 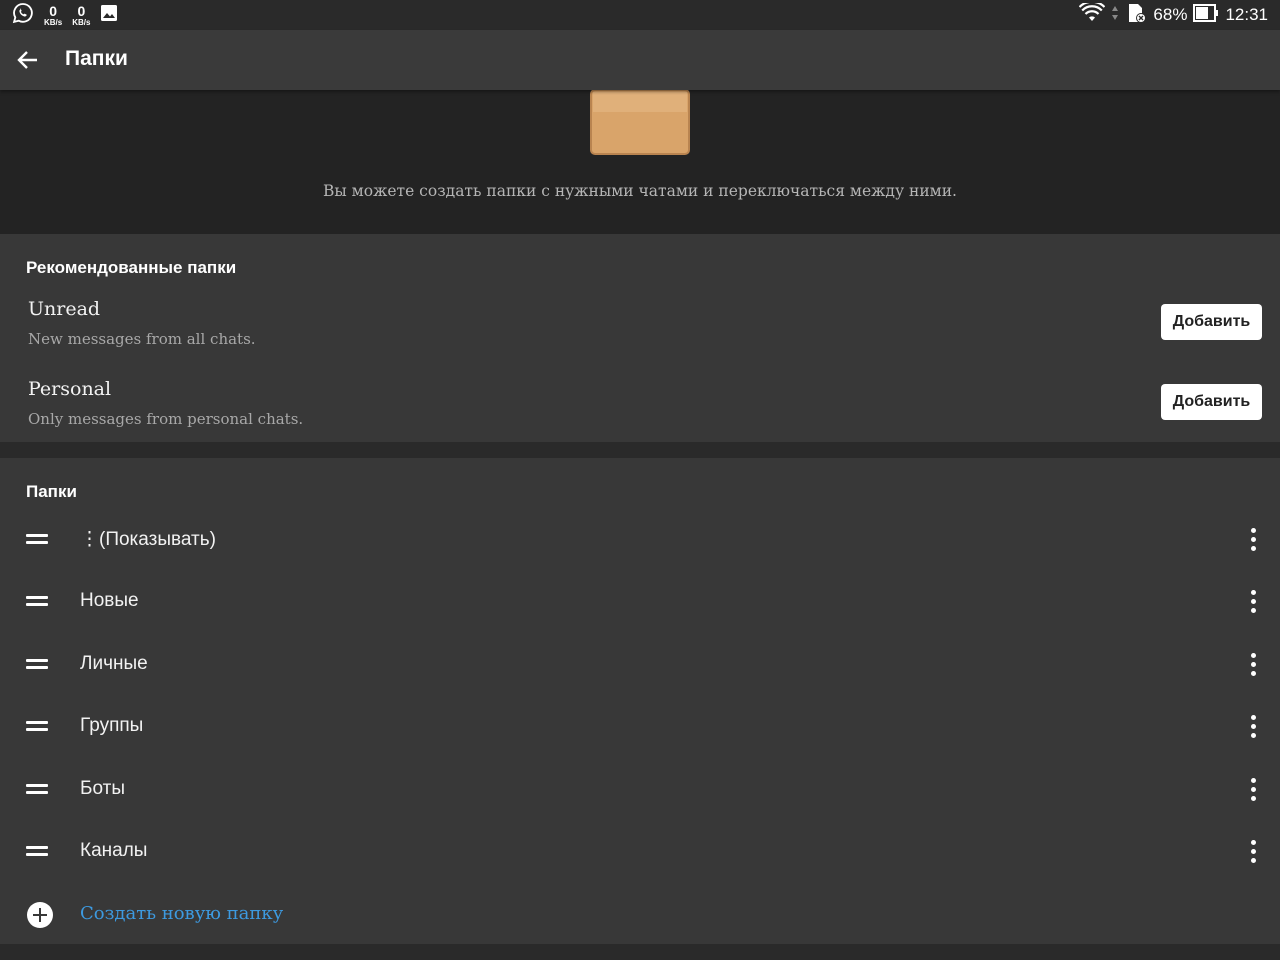 What do you see at coordinates (51, 491) in the screenshot?
I see `section-header: Папки` at bounding box center [51, 491].